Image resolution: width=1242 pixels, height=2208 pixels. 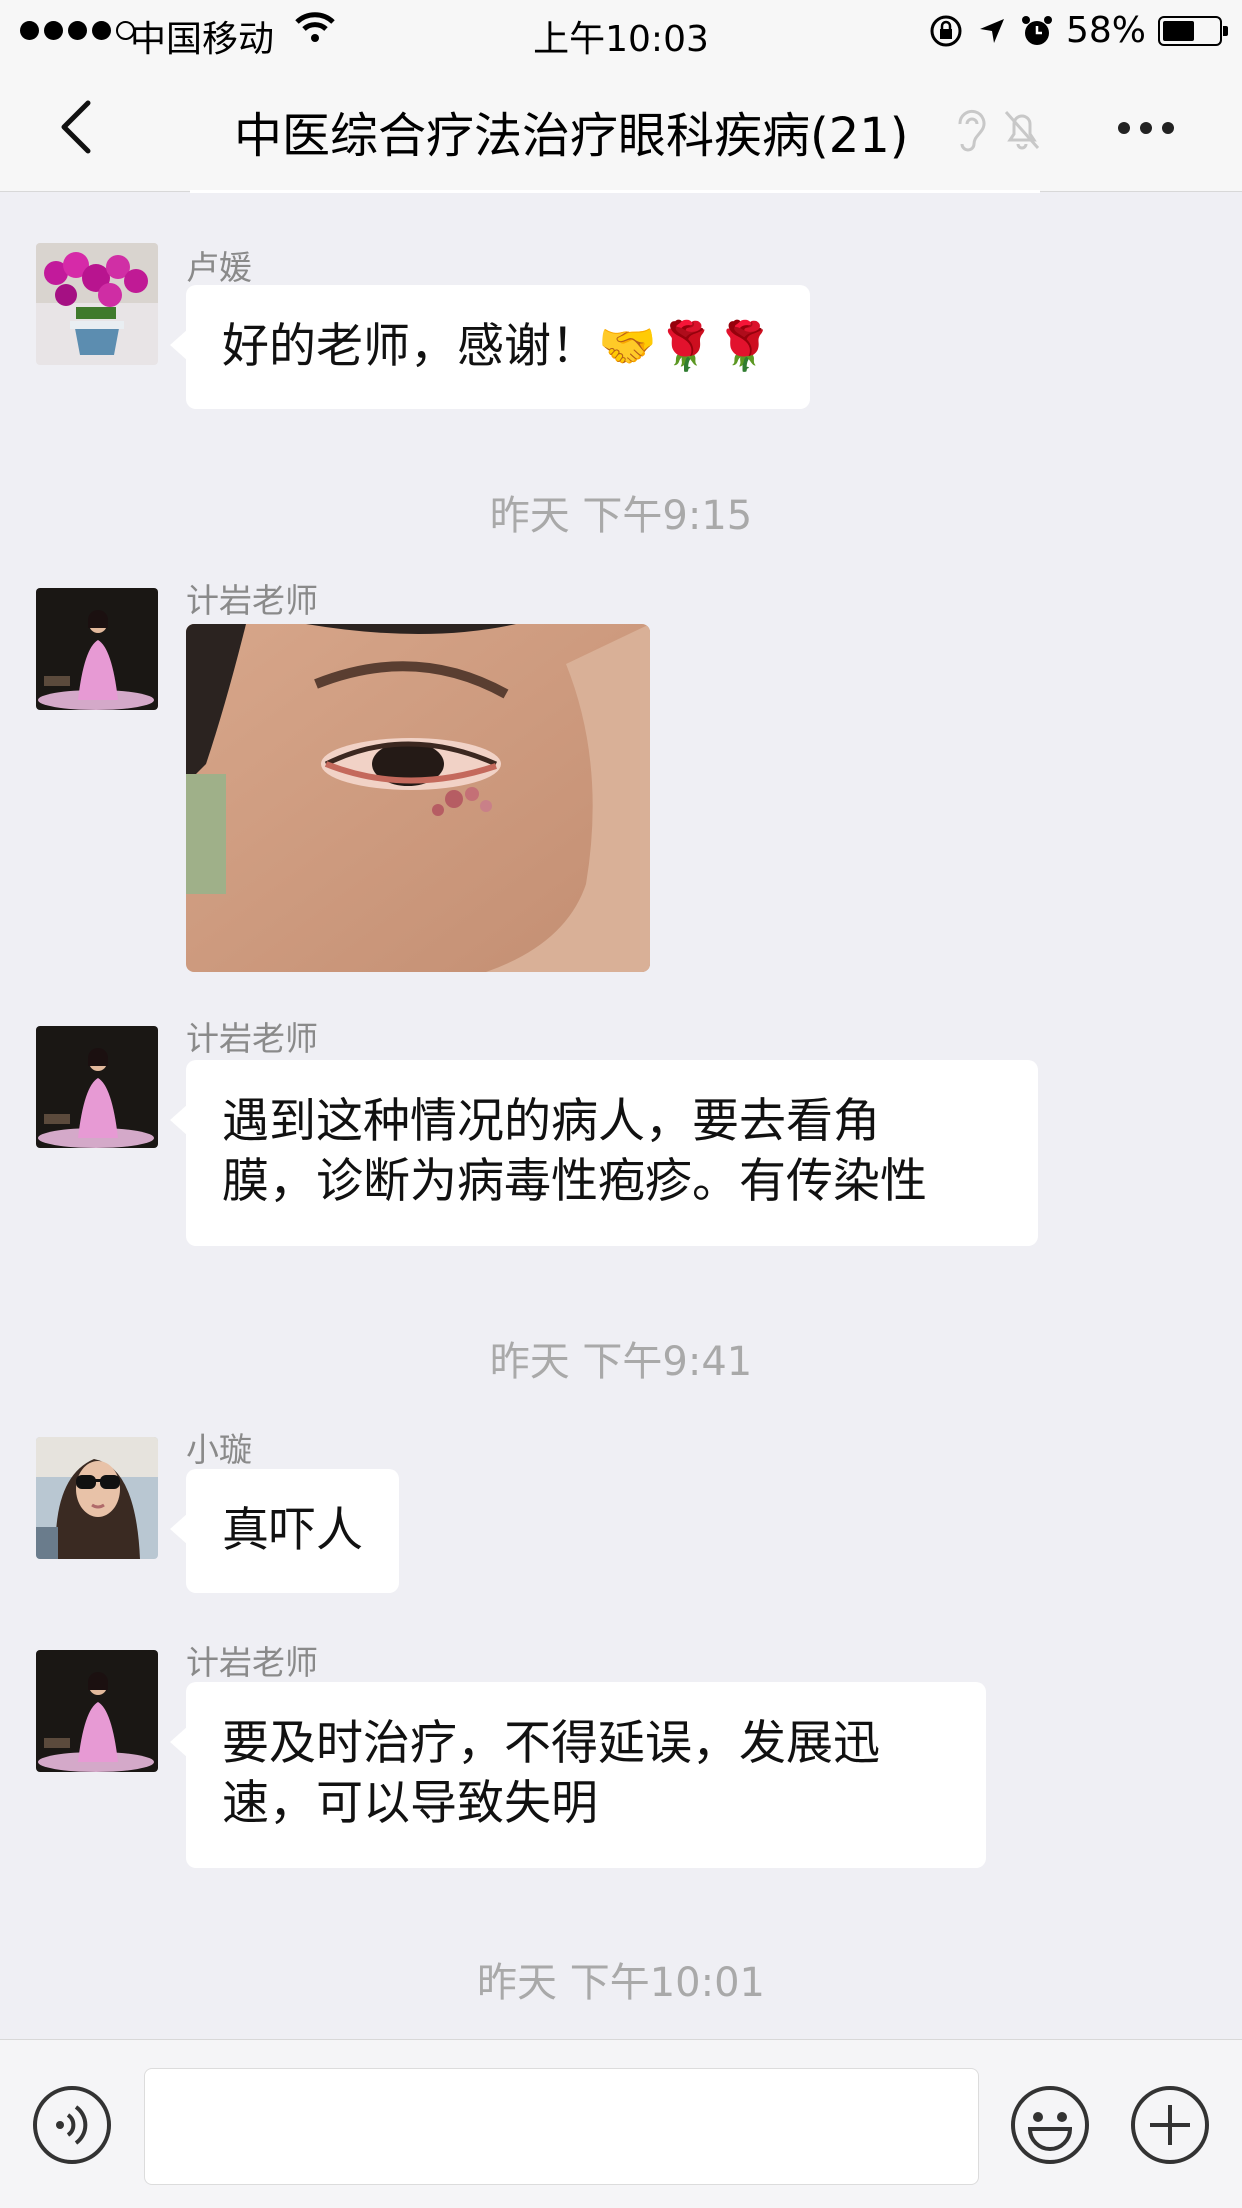 What do you see at coordinates (219, 1449) in the screenshot?
I see `sender-name: 小璇` at bounding box center [219, 1449].